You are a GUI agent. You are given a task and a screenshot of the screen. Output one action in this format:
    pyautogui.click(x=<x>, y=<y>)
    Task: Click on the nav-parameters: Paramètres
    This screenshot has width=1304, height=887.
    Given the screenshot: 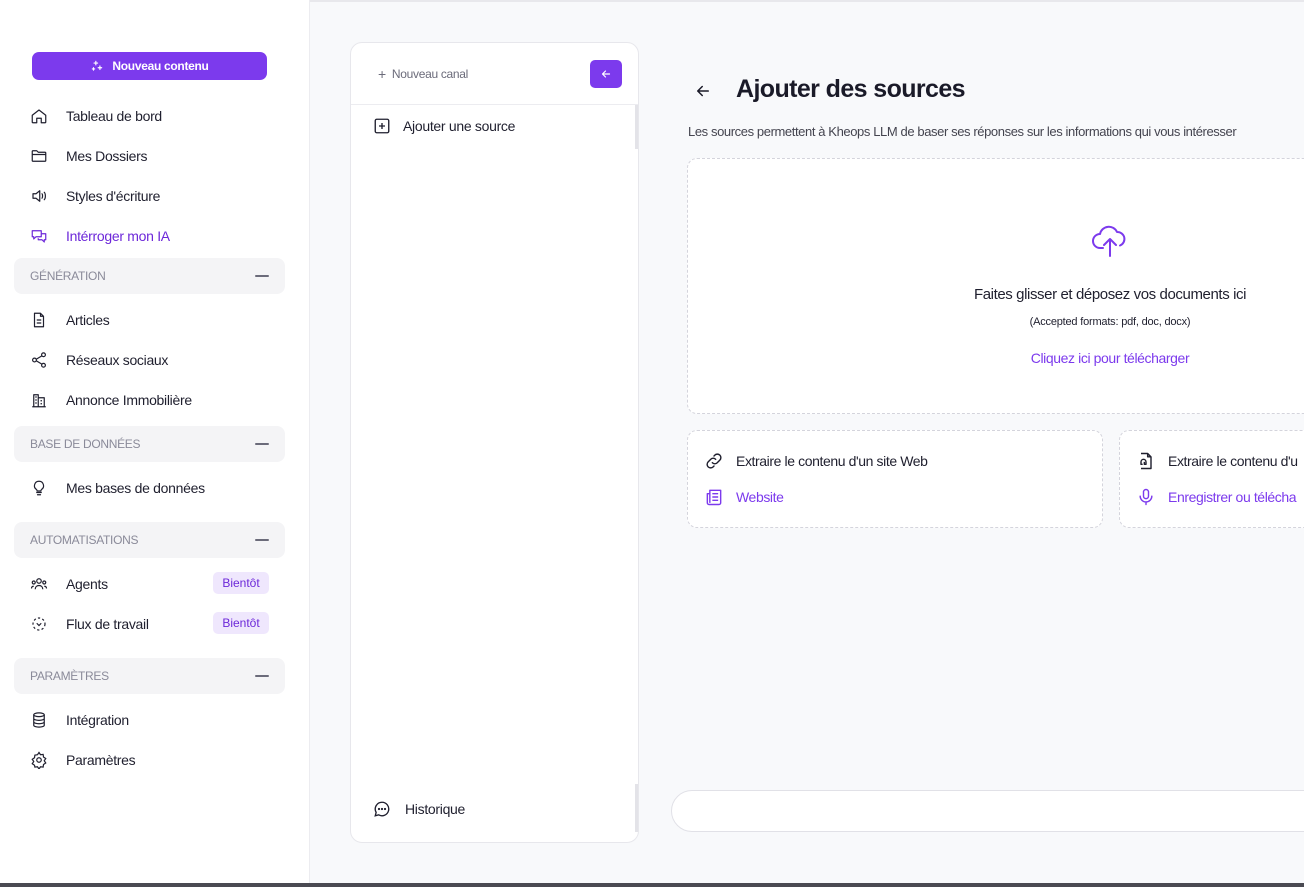 What is the action you would take?
    pyautogui.click(x=83, y=760)
    